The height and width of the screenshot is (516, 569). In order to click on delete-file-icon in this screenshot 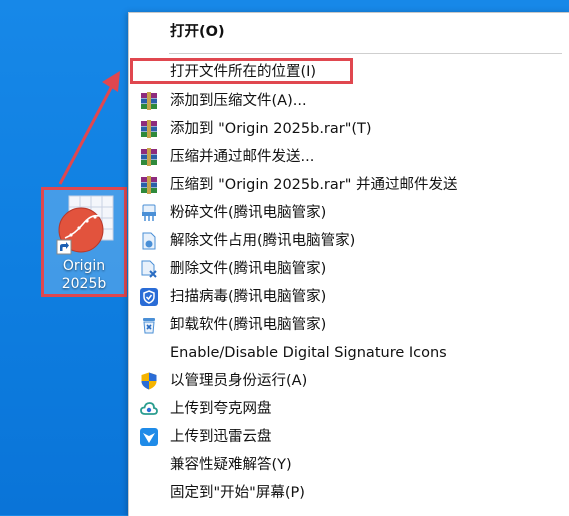, I will do `click(149, 269)`.